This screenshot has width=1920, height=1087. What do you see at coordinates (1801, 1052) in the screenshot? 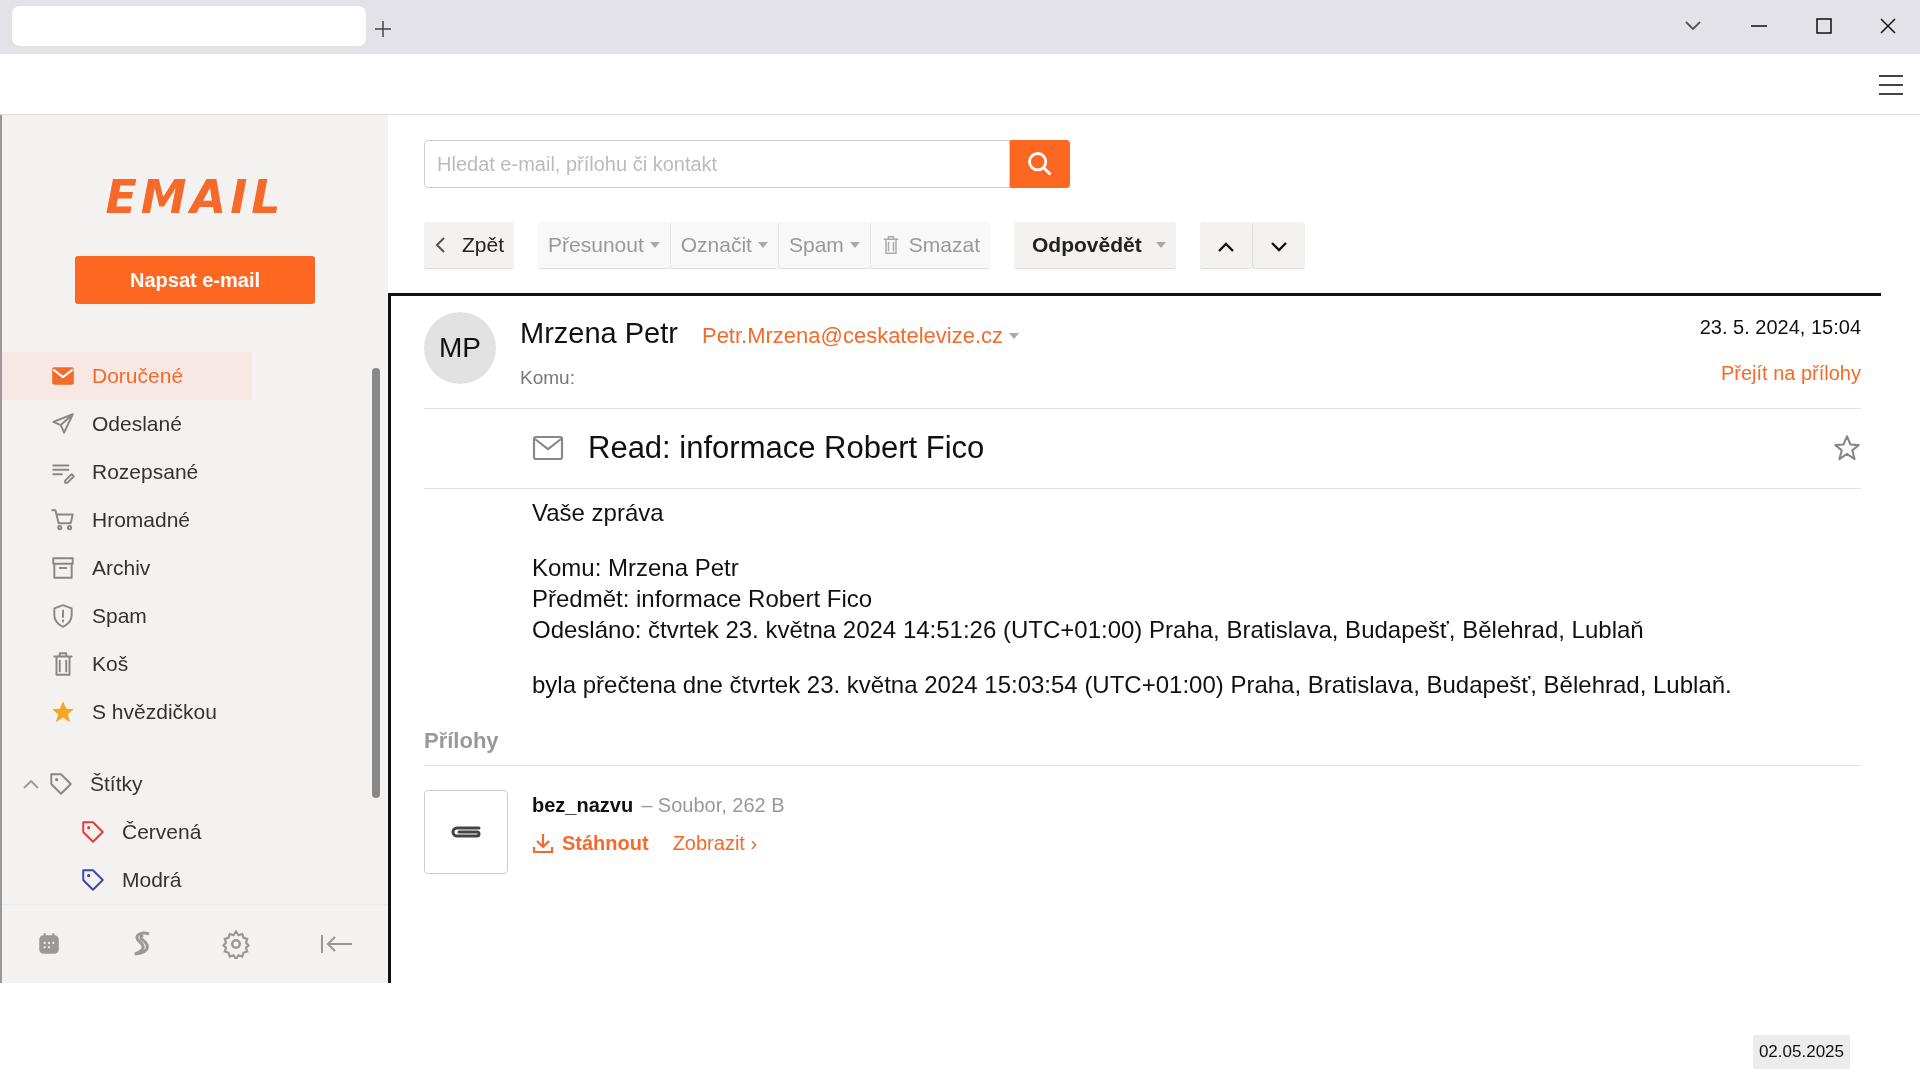
I see `date-stamp: 02.05.2025` at bounding box center [1801, 1052].